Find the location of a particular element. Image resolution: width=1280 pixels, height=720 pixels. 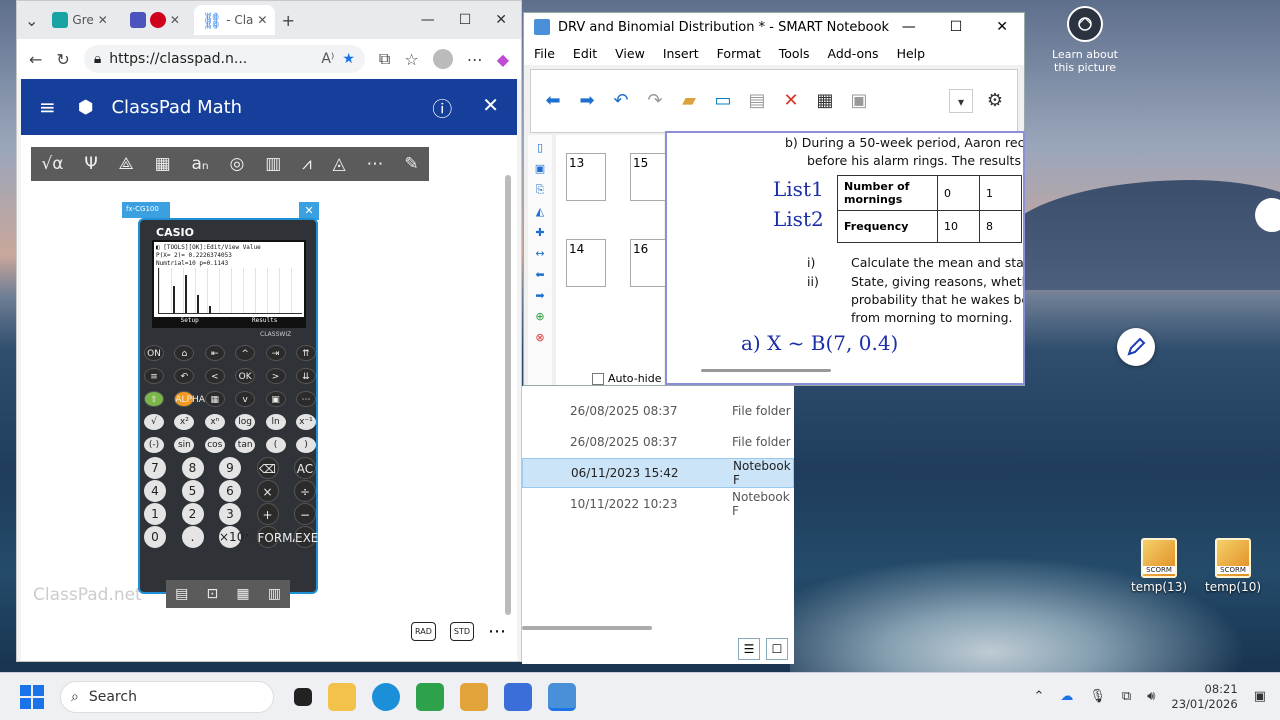

calculator-key: ⇈ is located at coordinates (305, 353).